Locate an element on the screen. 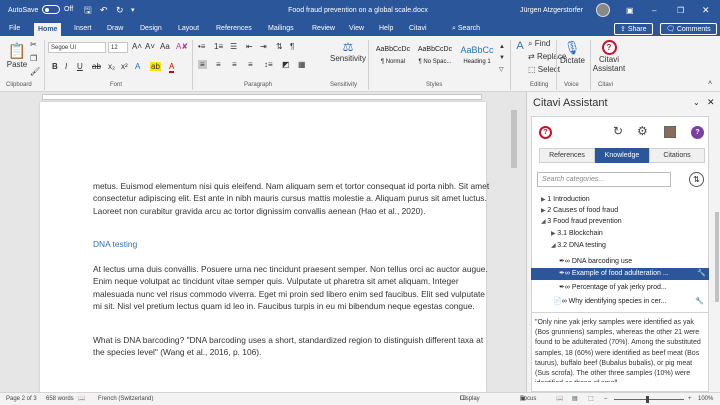 Image resolution: width=720 pixels, height=405 pixels. decrease-indent-icon: ⇤ is located at coordinates (249, 46).